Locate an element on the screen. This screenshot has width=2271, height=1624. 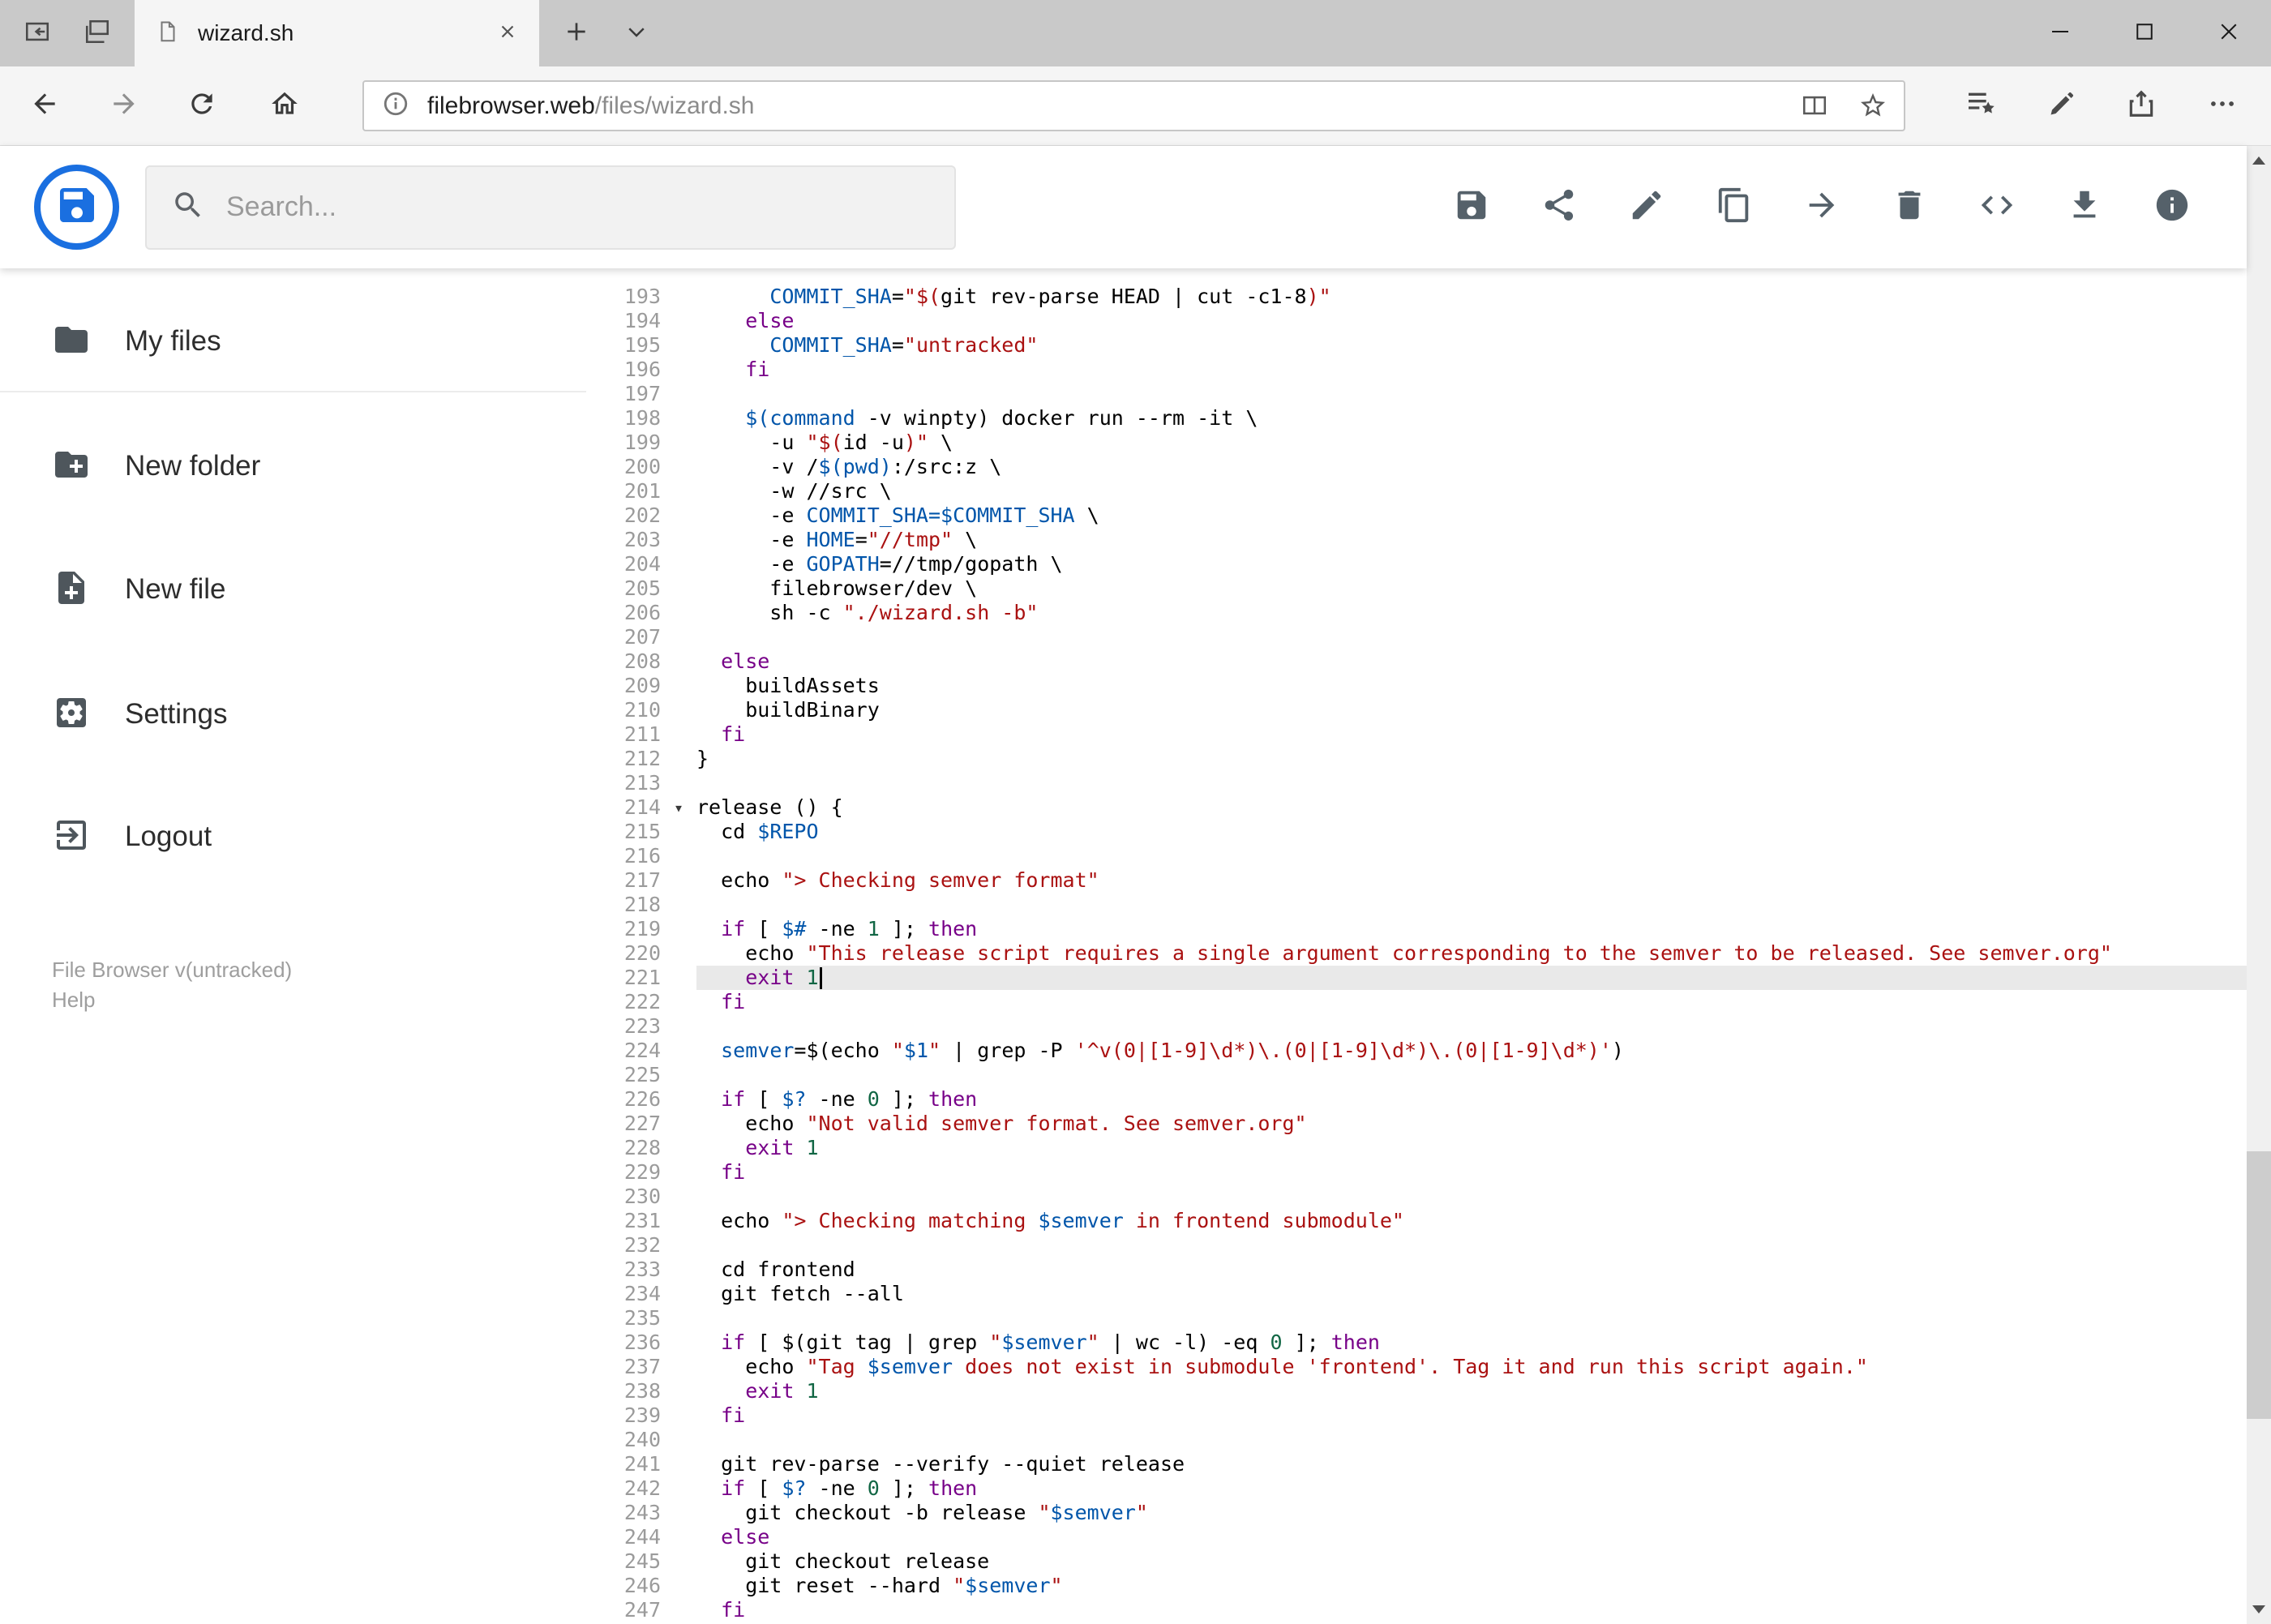
save-button is located at coordinates (1471, 208).